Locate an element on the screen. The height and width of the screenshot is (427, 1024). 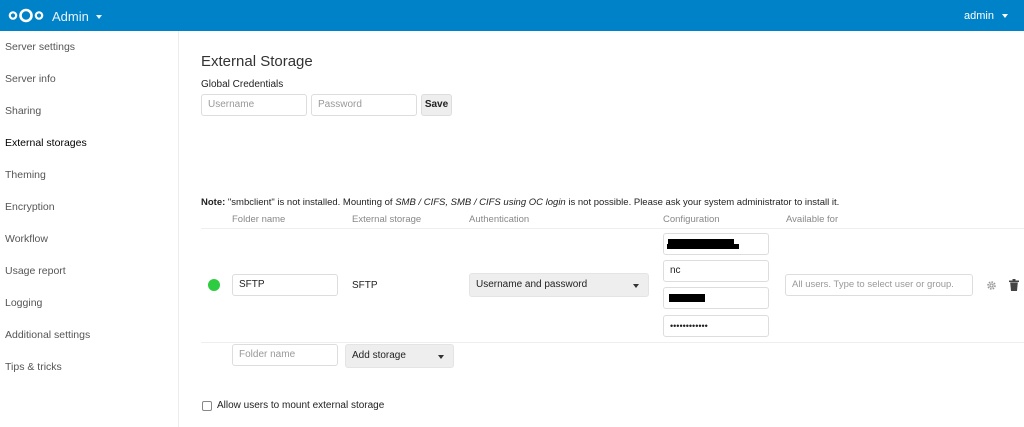
user-menu: admin is located at coordinates (986, 16).